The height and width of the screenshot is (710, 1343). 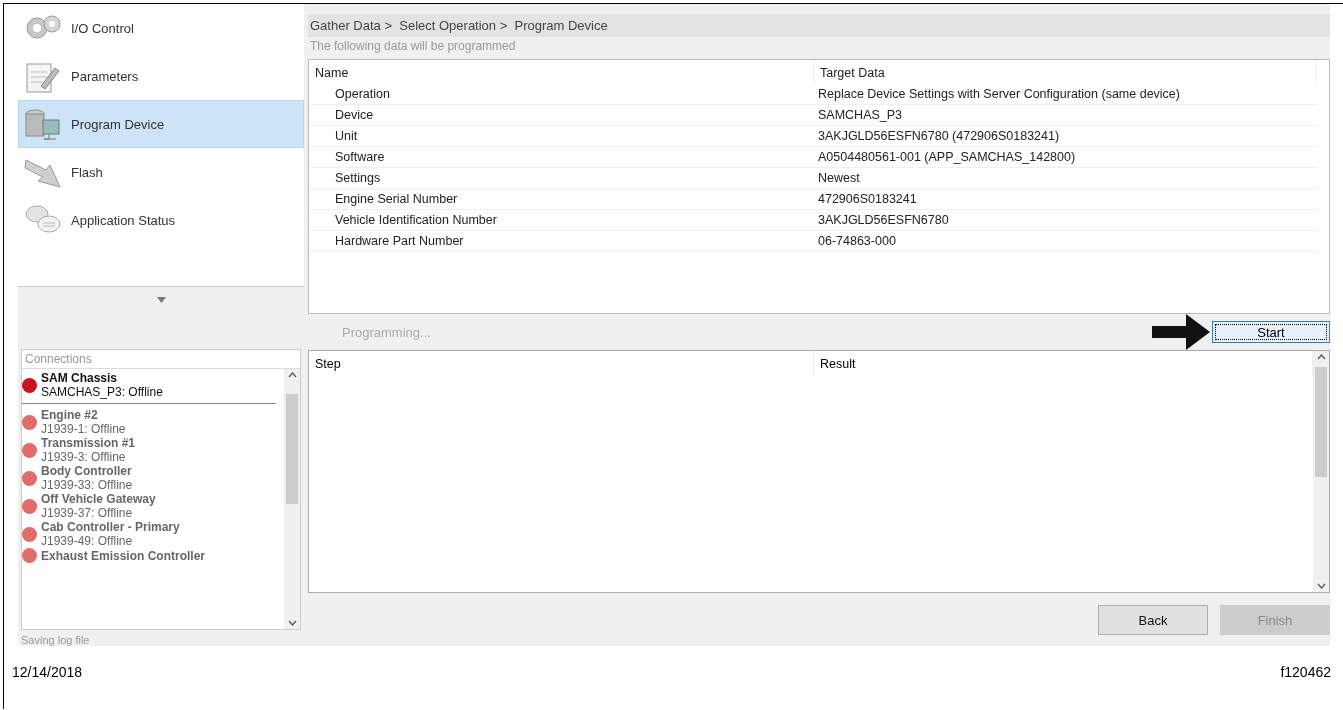 What do you see at coordinates (561, 94) in the screenshot?
I see `table-cell: Operation` at bounding box center [561, 94].